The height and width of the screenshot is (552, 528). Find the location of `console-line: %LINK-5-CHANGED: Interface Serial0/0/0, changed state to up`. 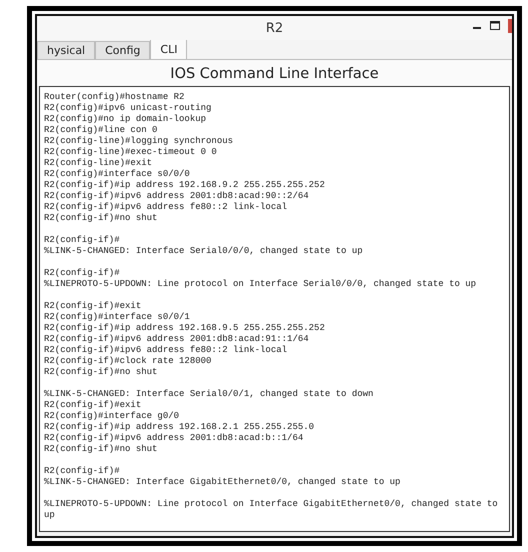

console-line: %LINK-5-CHANGED: Interface Serial0/0/0, changed state to up is located at coordinates (204, 251).